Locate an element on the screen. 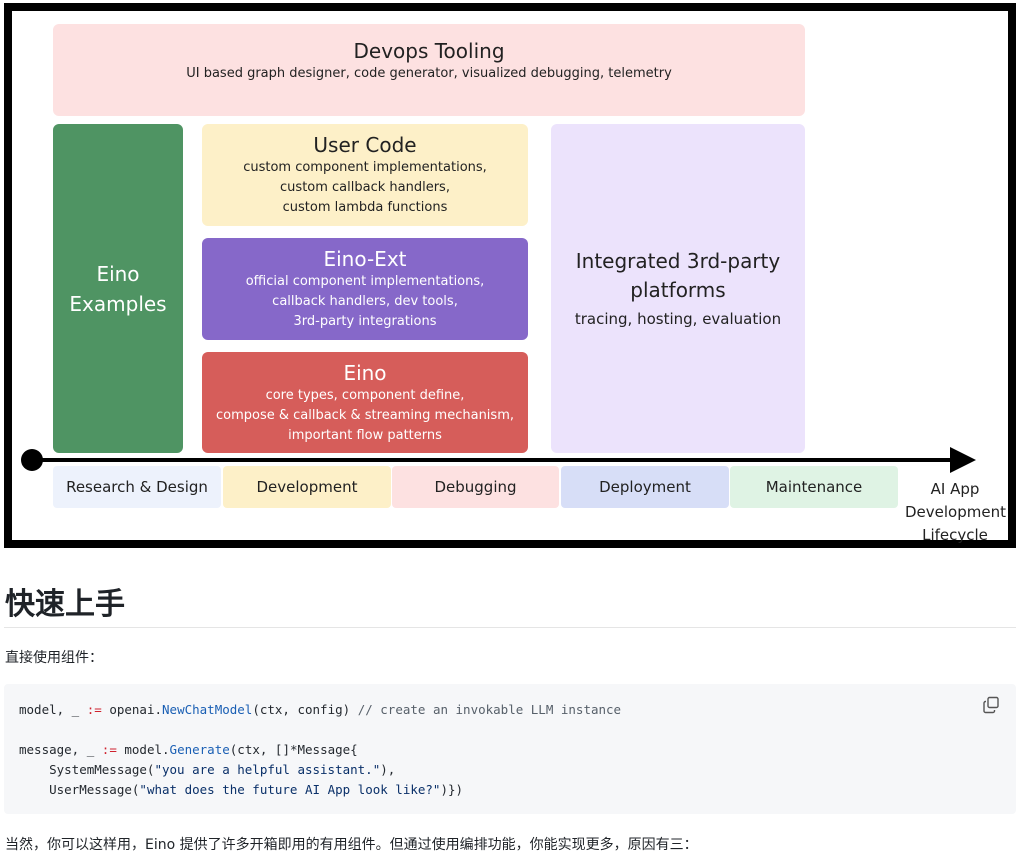 This screenshot has height=856, width=1021. code-token: SystemMessage( is located at coordinates (87, 769).